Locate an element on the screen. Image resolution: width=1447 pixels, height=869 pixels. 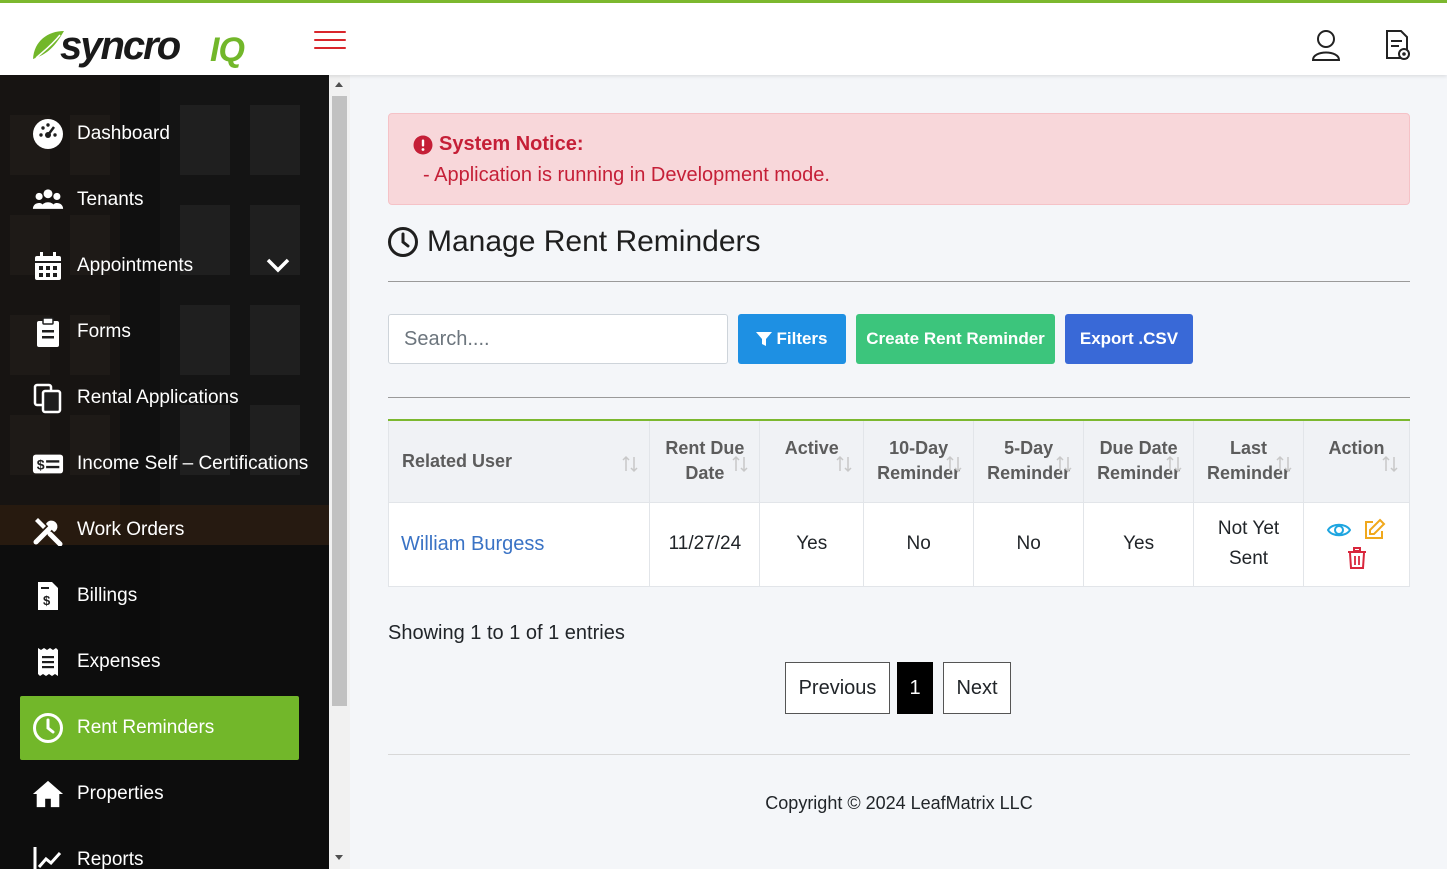
cell-rent-due-date: 11/27/24 is located at coordinates (705, 544).